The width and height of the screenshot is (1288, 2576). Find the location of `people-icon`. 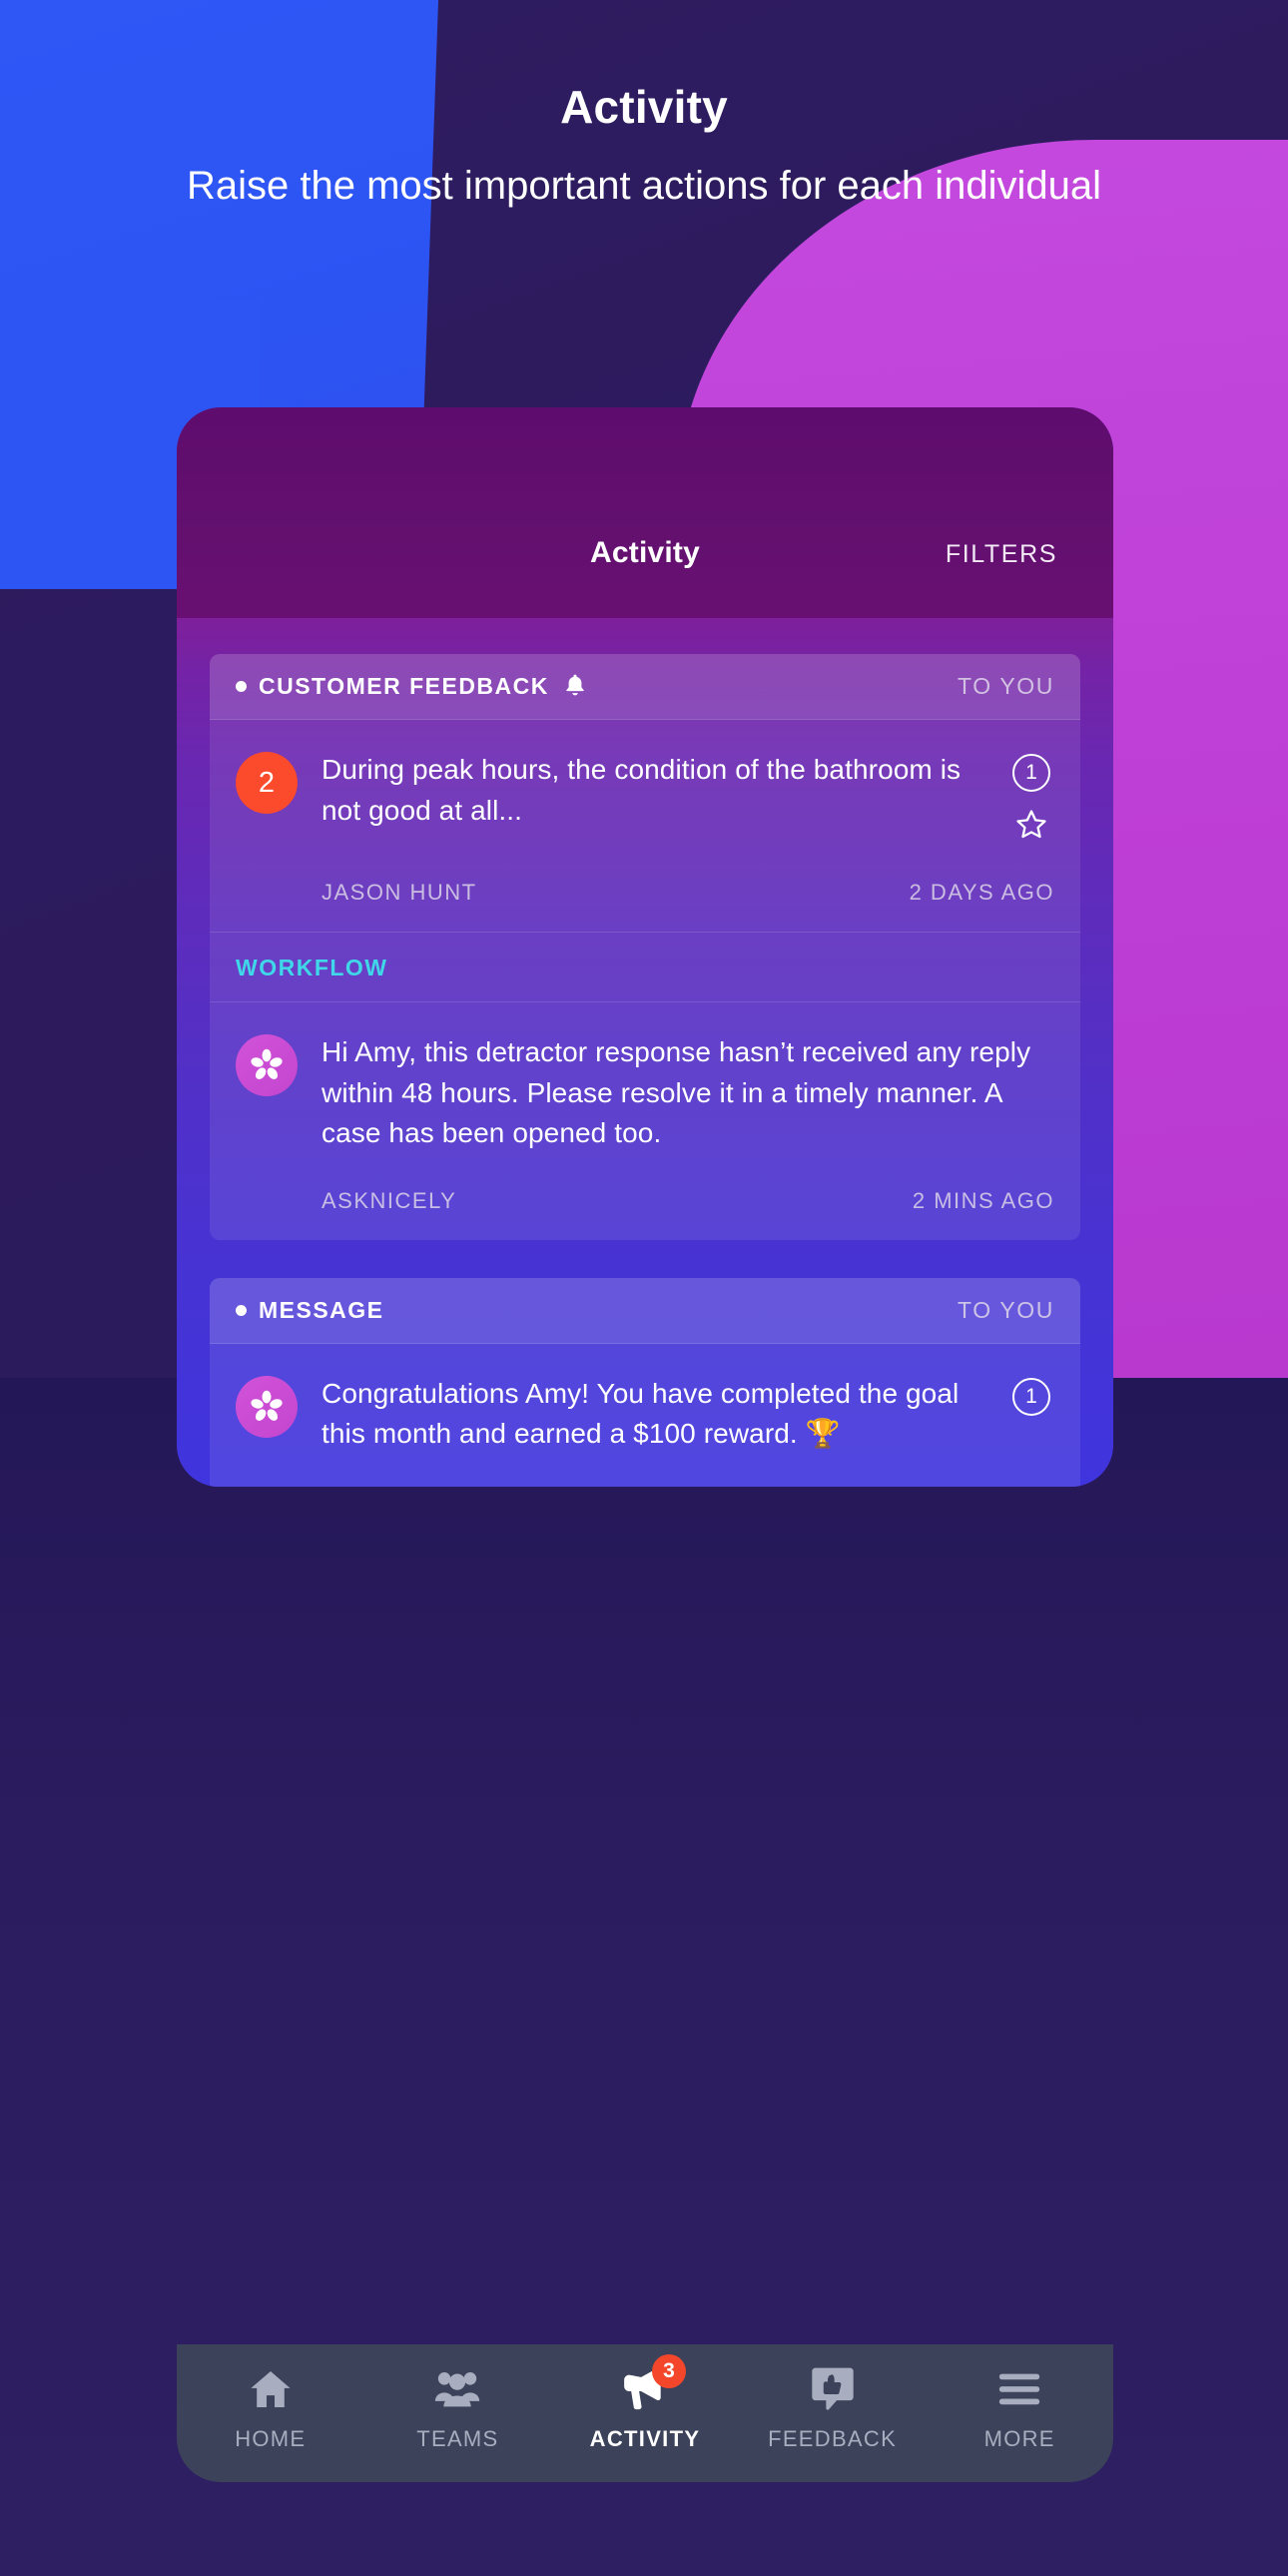

people-icon is located at coordinates (457, 2389).